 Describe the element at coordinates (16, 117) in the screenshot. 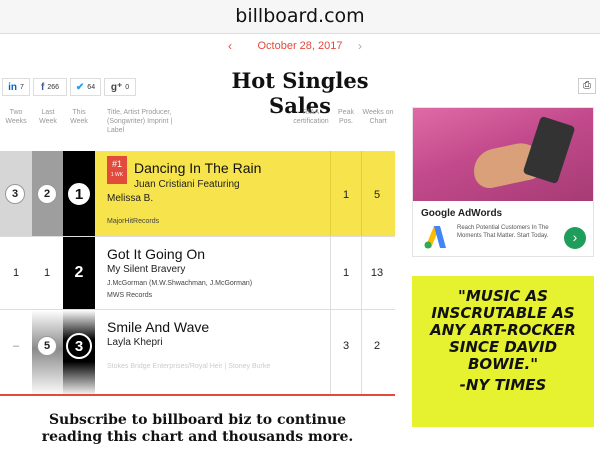

I see `col-two-weeks: Two Weeks` at that location.